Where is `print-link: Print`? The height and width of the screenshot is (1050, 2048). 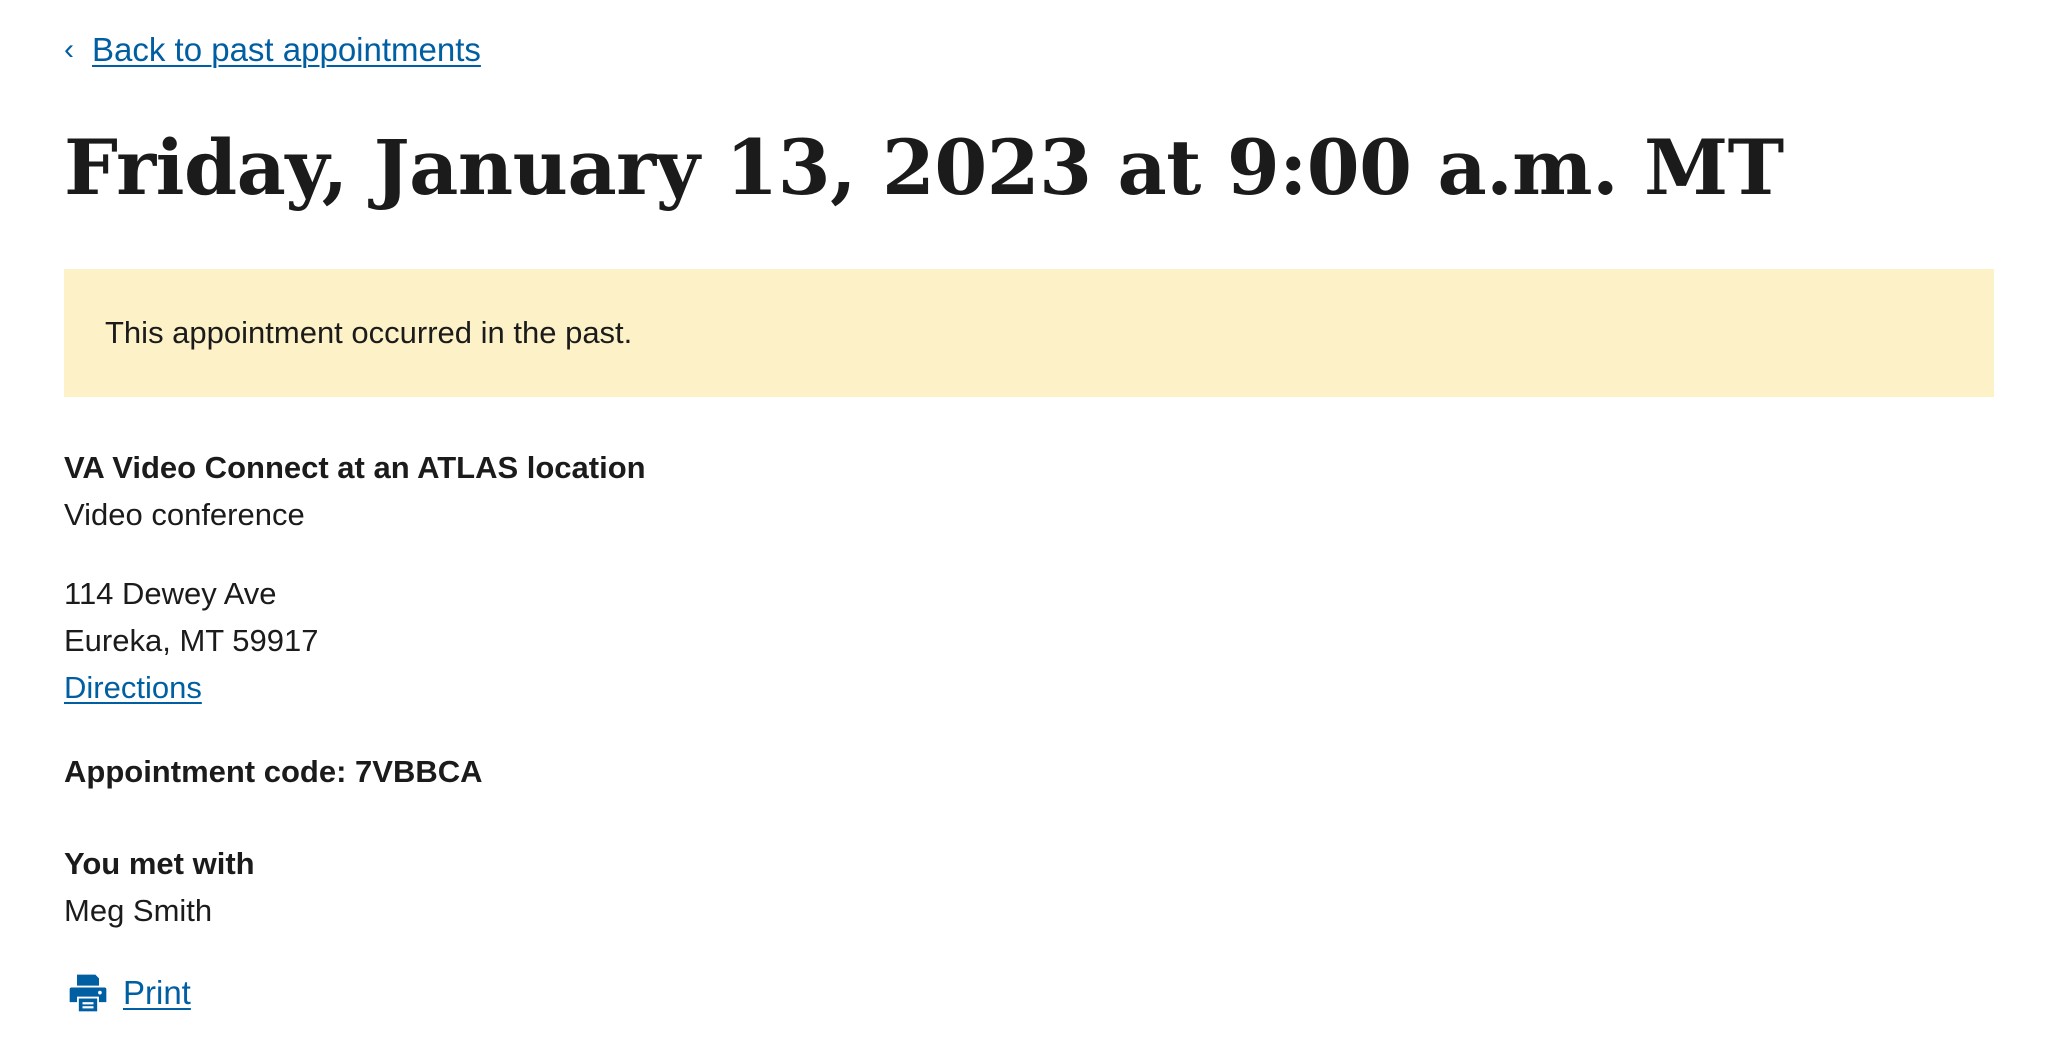 print-link: Print is located at coordinates (157, 993).